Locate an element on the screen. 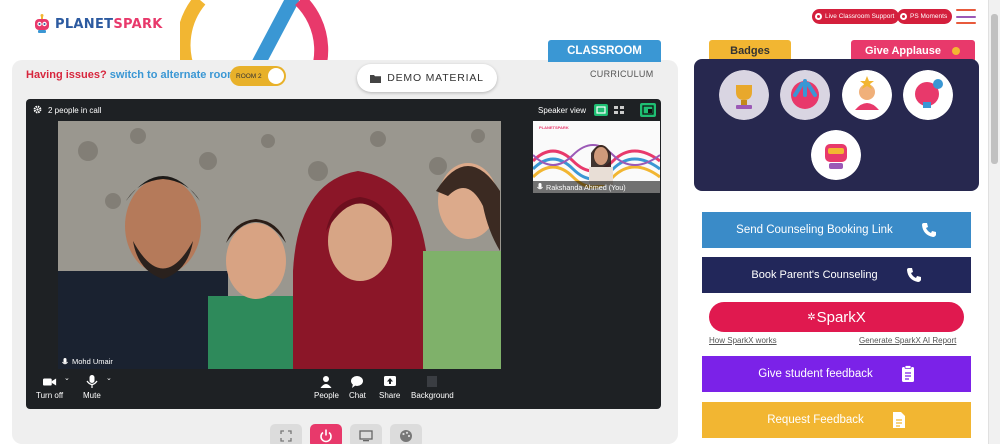 Image resolution: width=1000 pixels, height=444 pixels. power-icon is located at coordinates (326, 436).